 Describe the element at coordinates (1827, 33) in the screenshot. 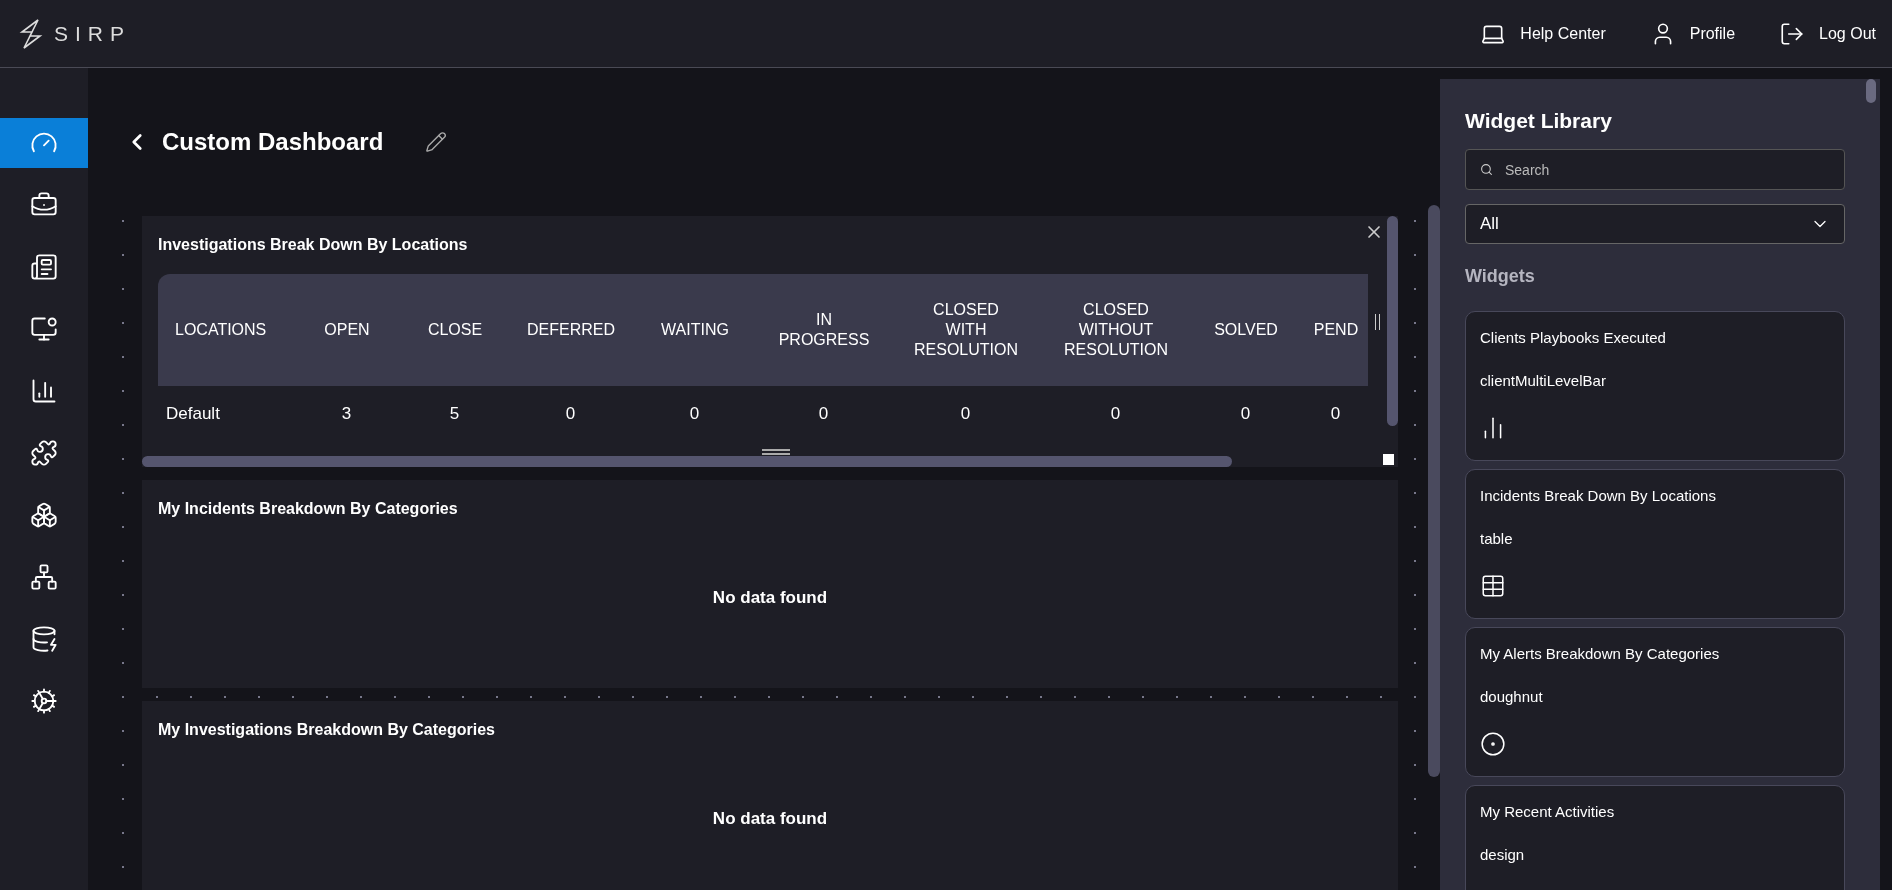

I see `nav-link: Log Out` at that location.